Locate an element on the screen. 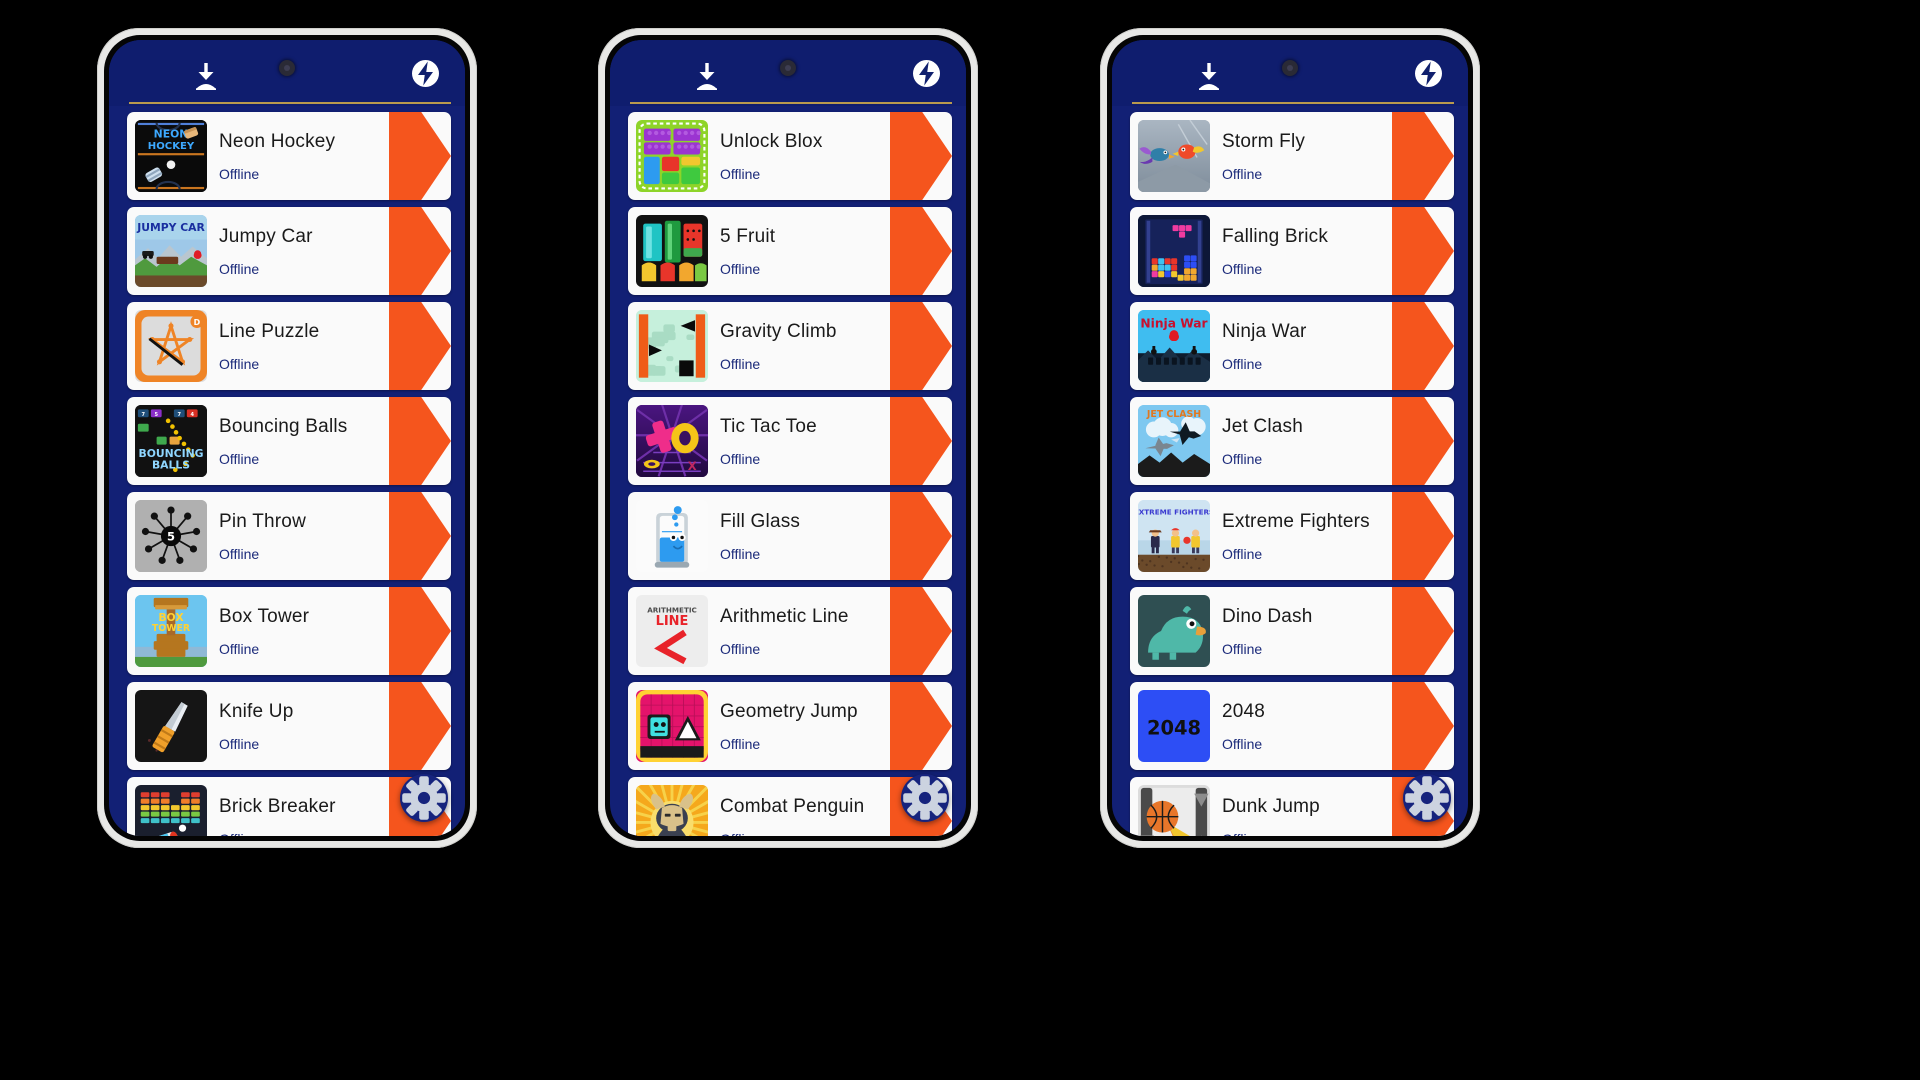 Image resolution: width=1920 pixels, height=1080 pixels. game-card: 5 Pin Throw Offline is located at coordinates (289, 536).